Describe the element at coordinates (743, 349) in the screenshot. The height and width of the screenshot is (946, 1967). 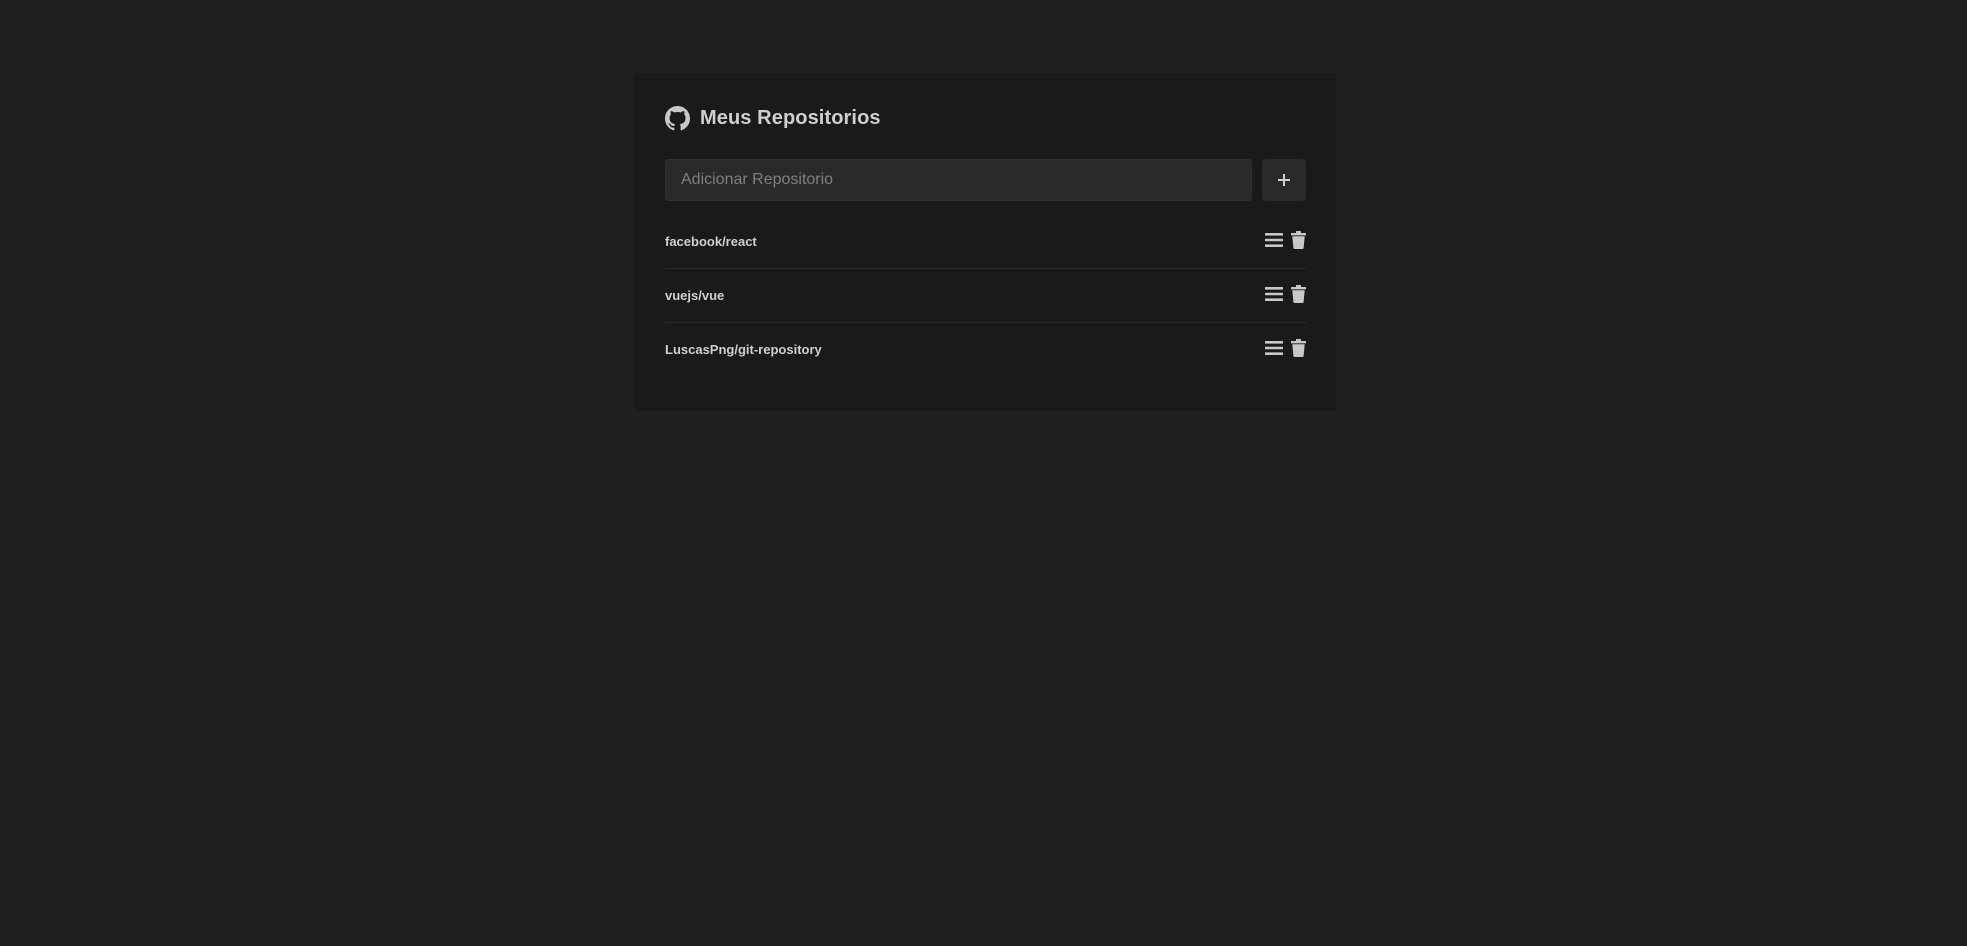
I see `repository-name: LuscasPng/git-repository` at that location.